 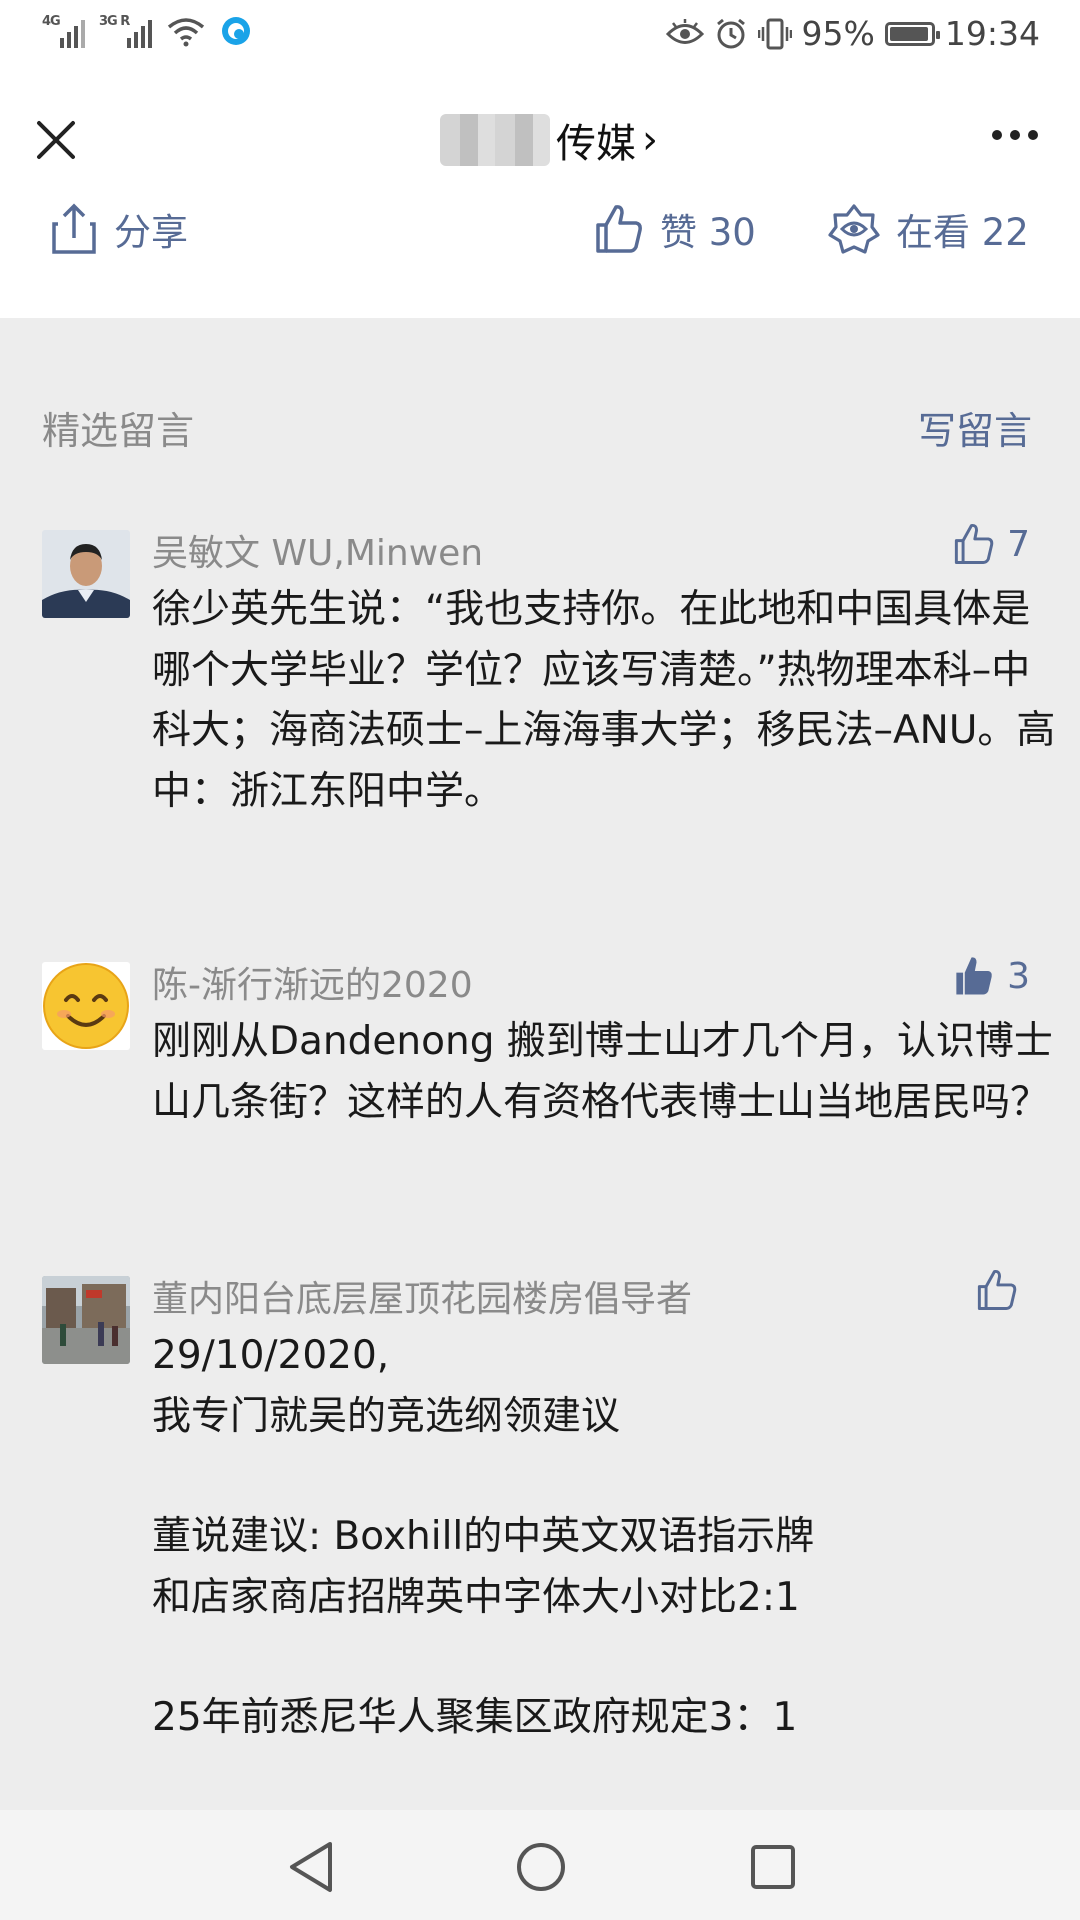 I want to click on featured-comments-title: 精选留言, so click(x=118, y=431).